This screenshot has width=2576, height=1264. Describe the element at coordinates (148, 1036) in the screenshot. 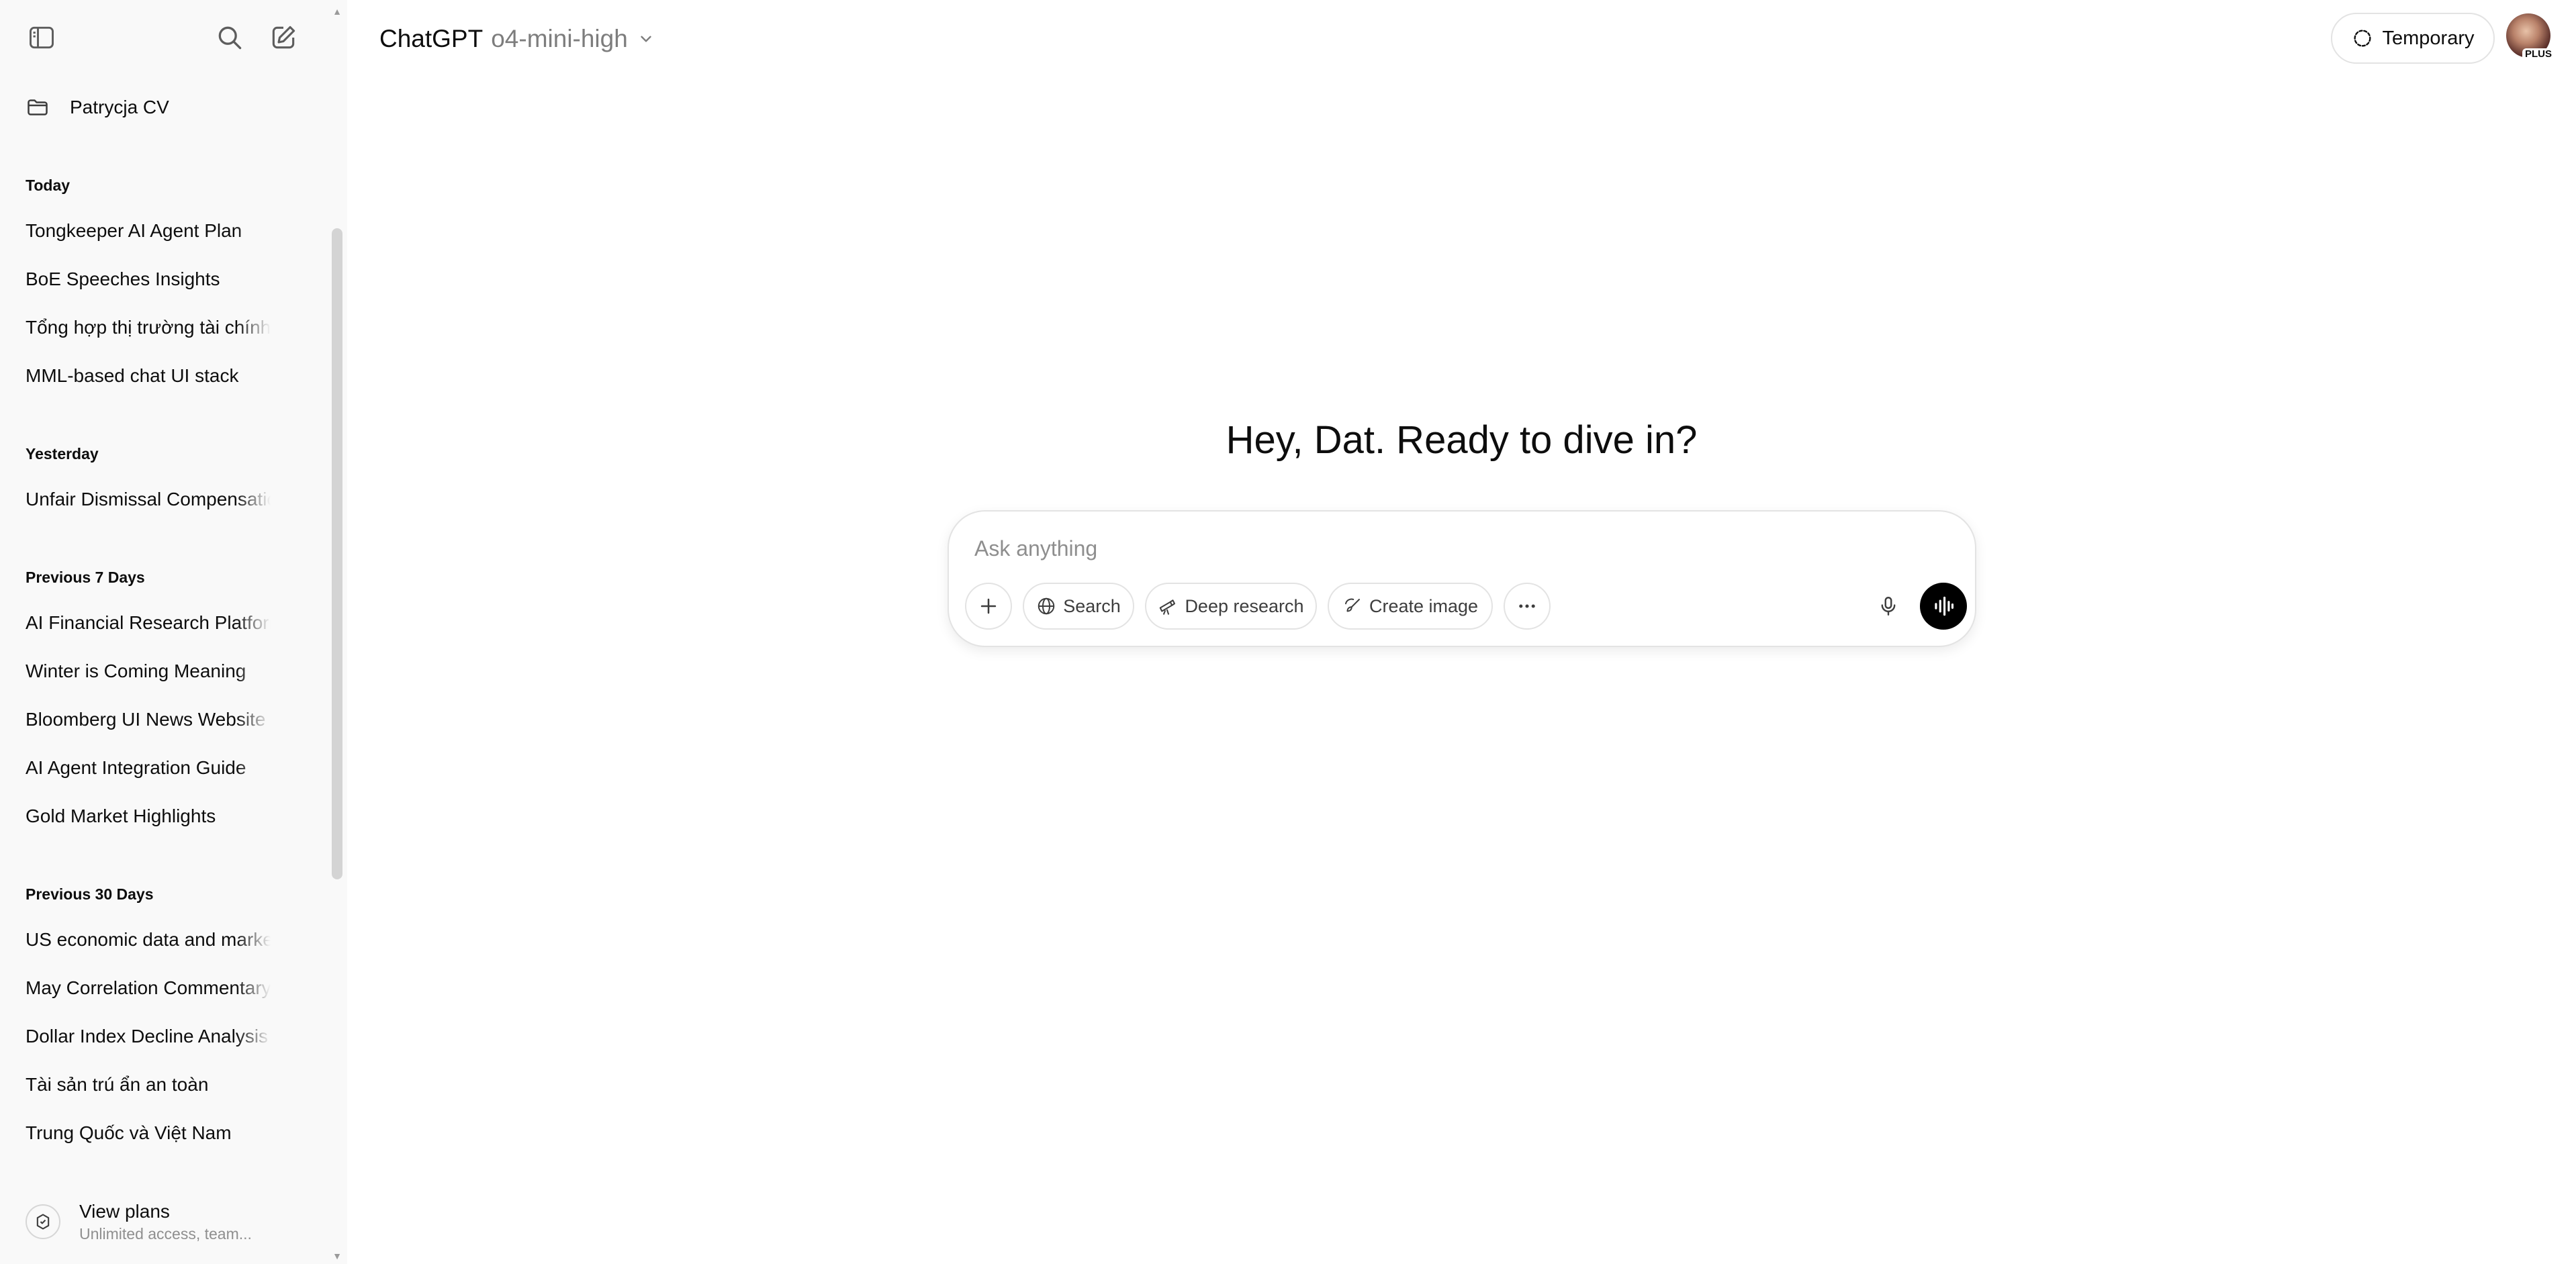

I see `chat-history-item: Dollar Index Decline Analysis` at that location.